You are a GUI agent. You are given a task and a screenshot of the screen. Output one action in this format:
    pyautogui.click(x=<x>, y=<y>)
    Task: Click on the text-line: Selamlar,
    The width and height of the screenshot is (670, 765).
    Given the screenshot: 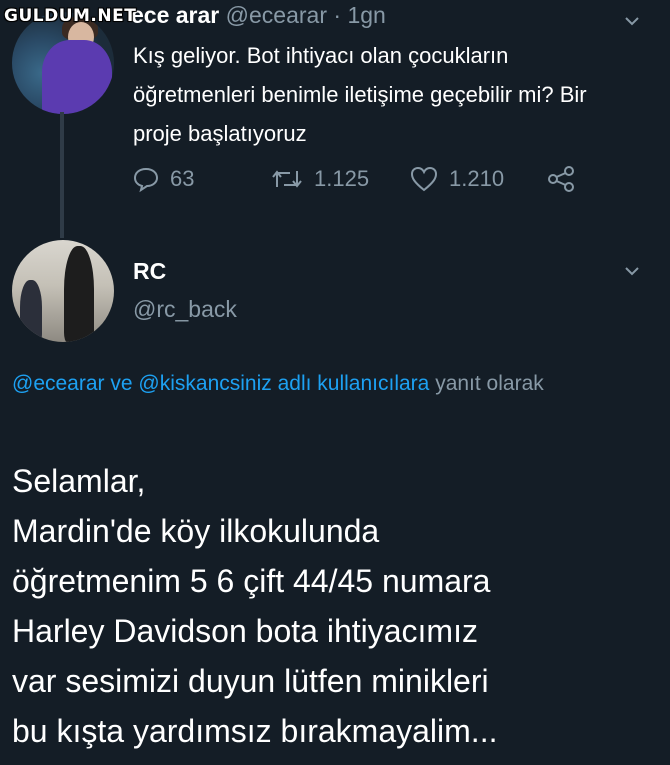 What is the action you would take?
    pyautogui.click(x=79, y=481)
    